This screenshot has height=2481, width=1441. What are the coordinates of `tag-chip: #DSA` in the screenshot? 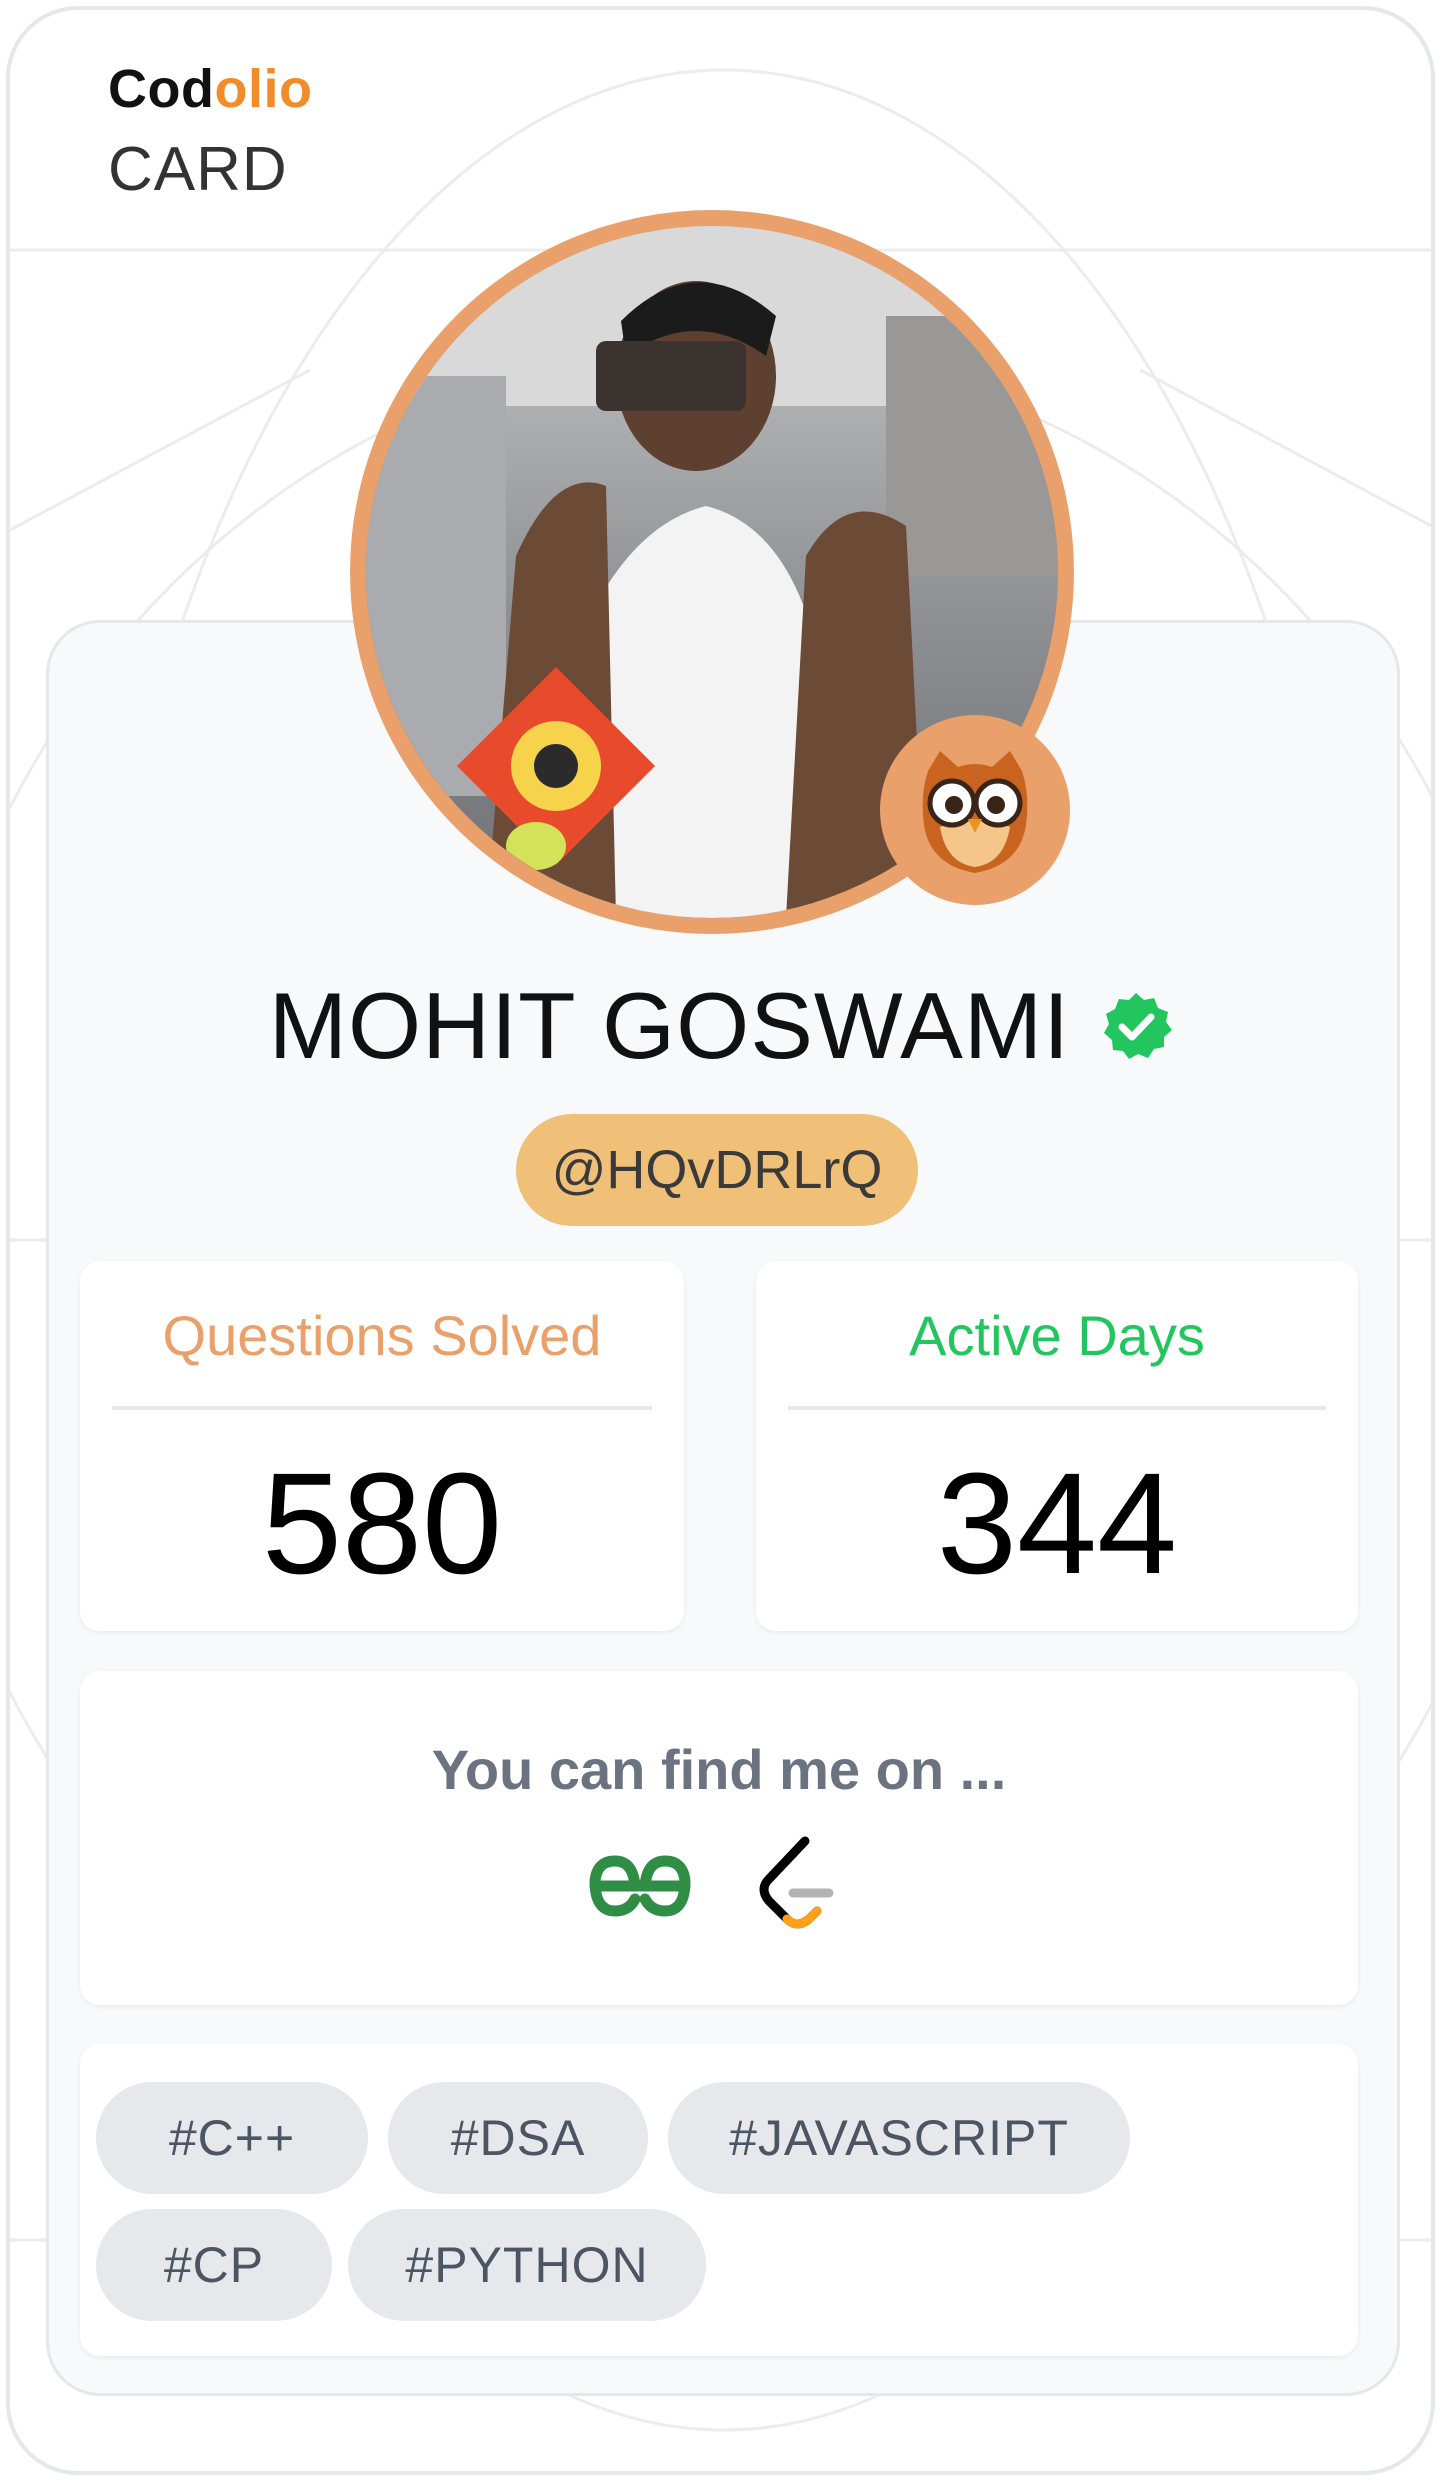 It's located at (518, 2138).